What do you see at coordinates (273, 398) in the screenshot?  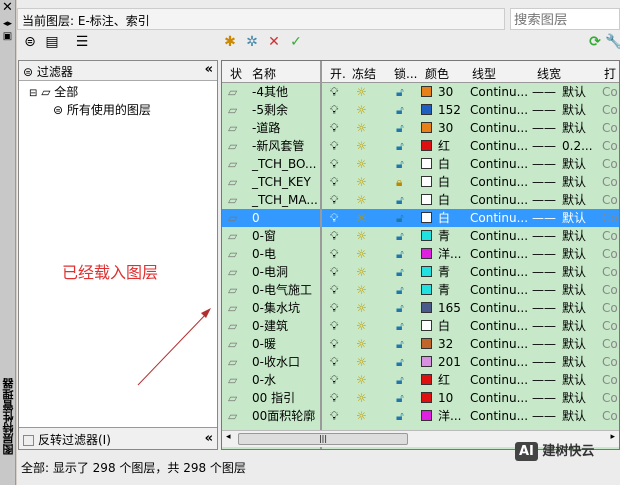 I see `layer-name: 00 指引` at bounding box center [273, 398].